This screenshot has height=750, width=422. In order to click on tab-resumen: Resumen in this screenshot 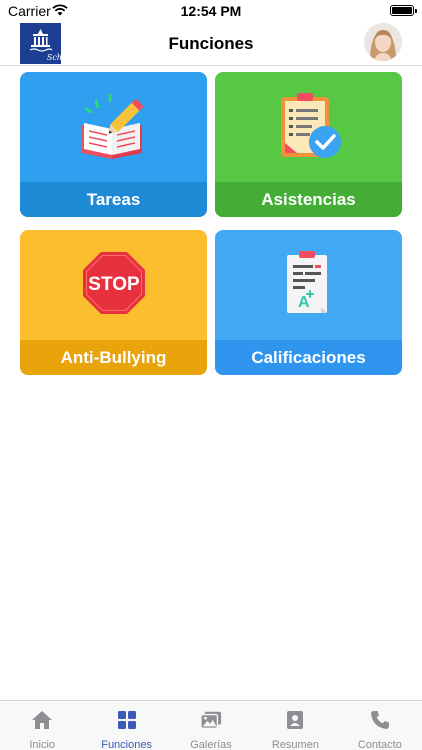, I will do `click(295, 725)`.